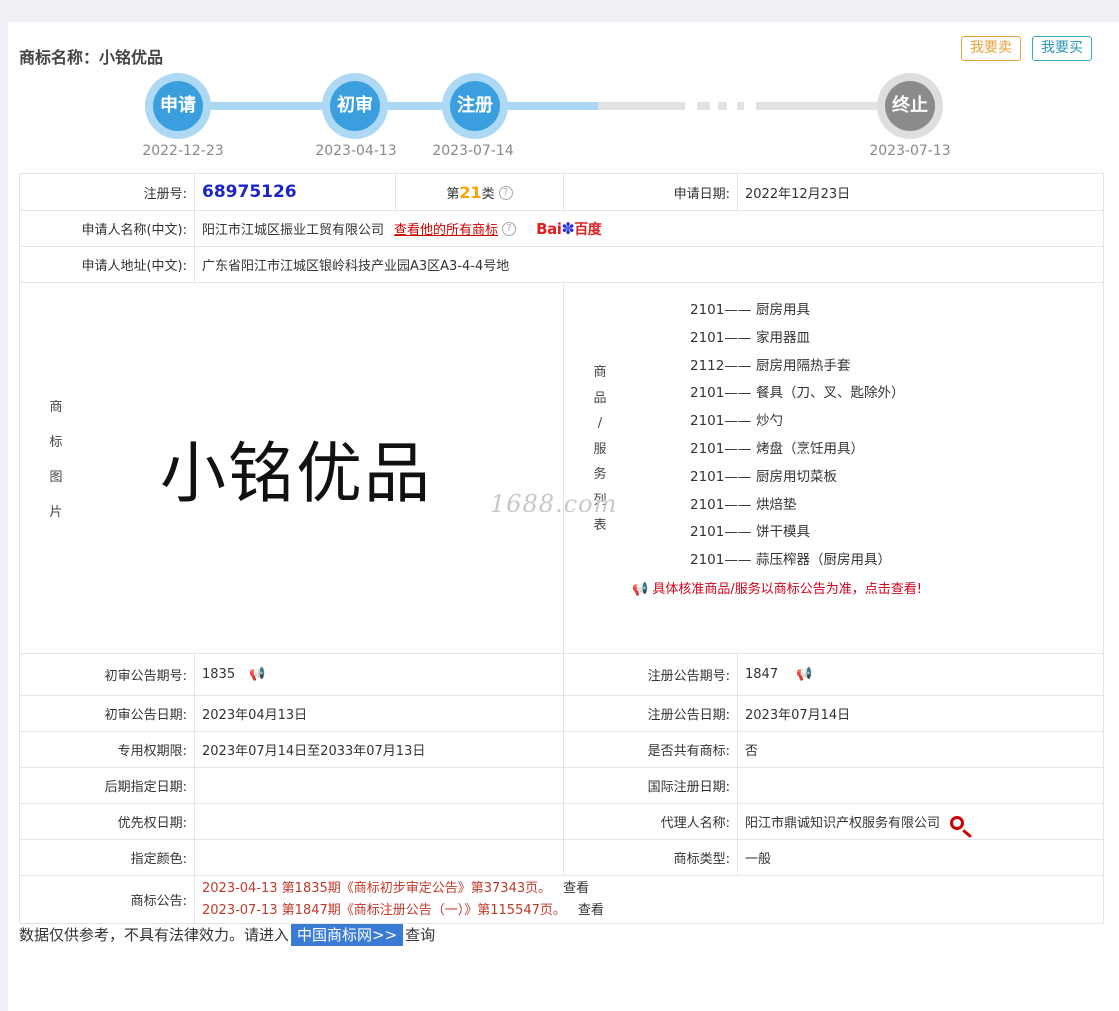 The image size is (1119, 1011). I want to click on announcement-item: 2023-04-13 第1835期《商标初步审定公告》第37343页。 查看, so click(649, 889).